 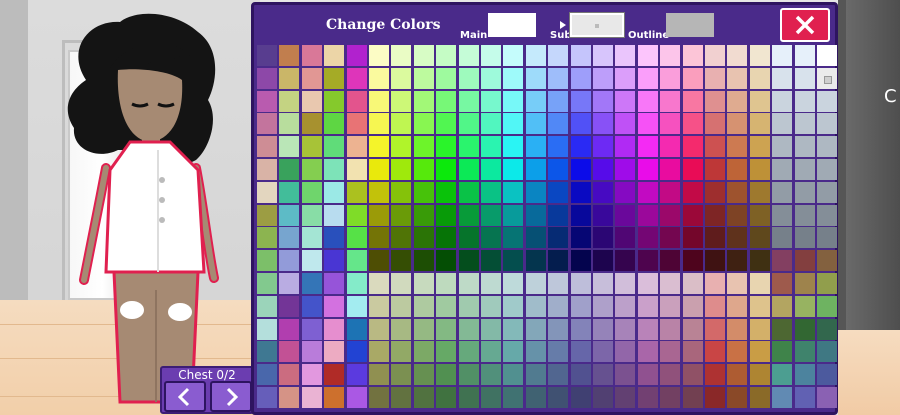 I want to click on next-button, so click(x=231, y=396).